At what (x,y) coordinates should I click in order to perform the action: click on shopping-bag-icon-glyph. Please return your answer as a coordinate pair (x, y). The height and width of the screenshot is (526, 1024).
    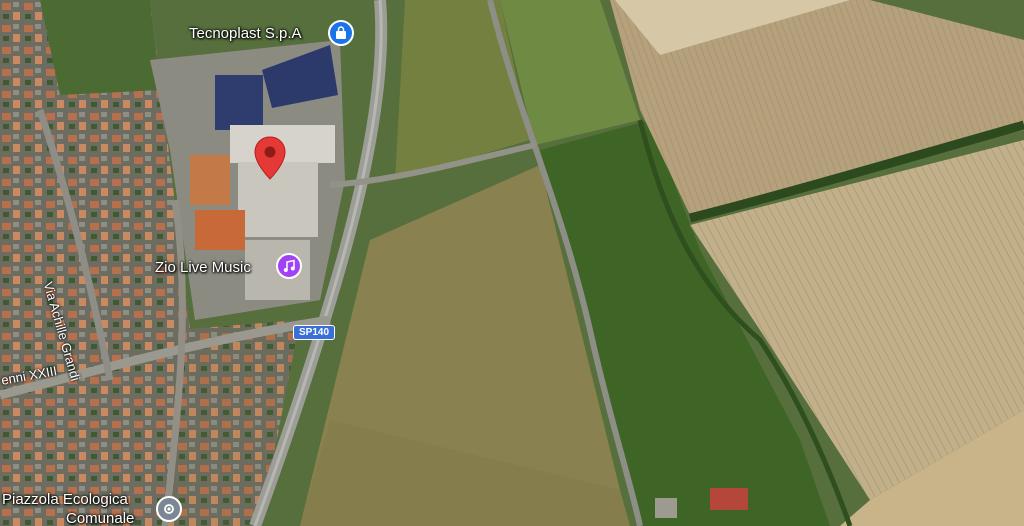
    Looking at the image, I should click on (341, 32).